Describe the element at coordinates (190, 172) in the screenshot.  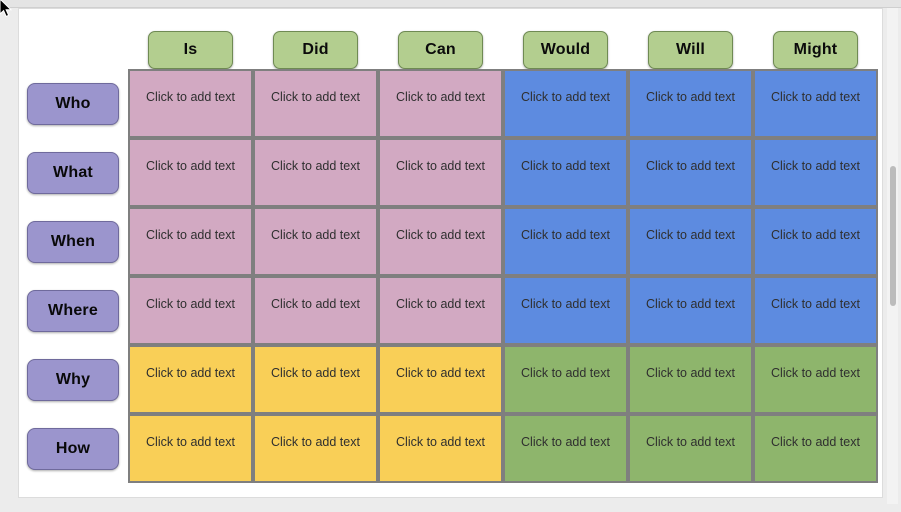
I see `matrix-cell-what-is: Click to add text` at that location.